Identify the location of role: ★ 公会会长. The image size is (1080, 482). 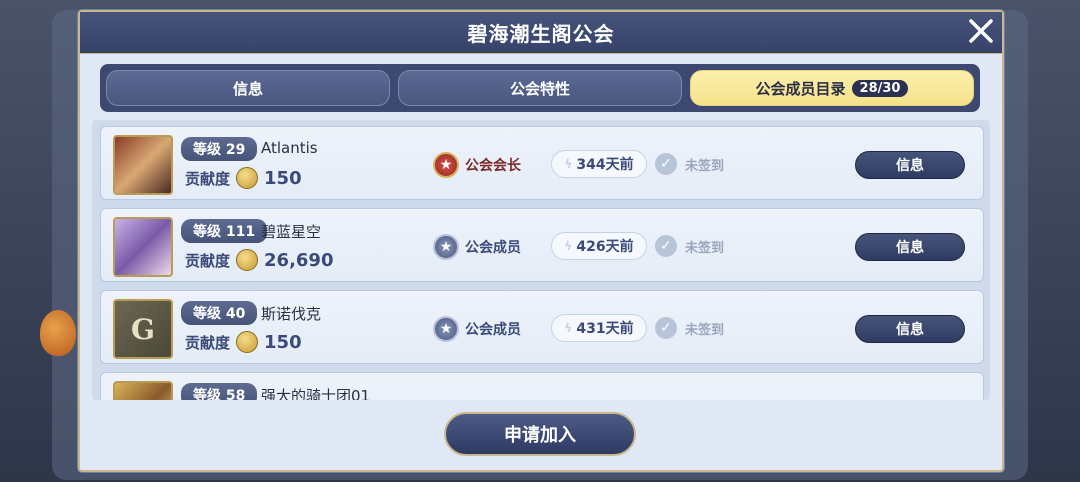
(477, 165).